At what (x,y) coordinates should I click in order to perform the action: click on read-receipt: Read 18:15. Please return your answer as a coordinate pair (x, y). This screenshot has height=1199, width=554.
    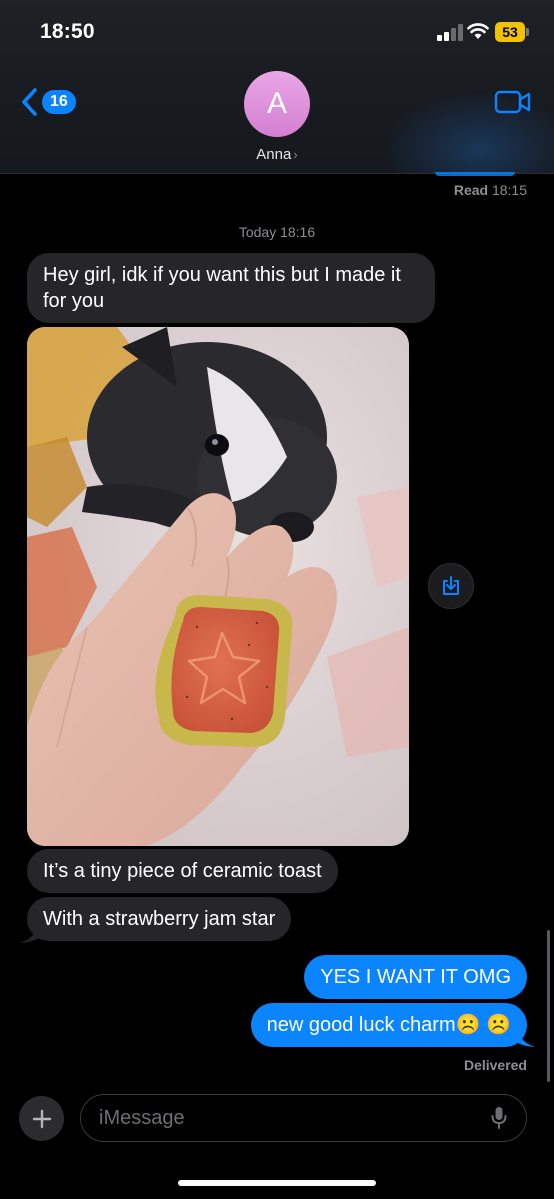
    Looking at the image, I should click on (490, 190).